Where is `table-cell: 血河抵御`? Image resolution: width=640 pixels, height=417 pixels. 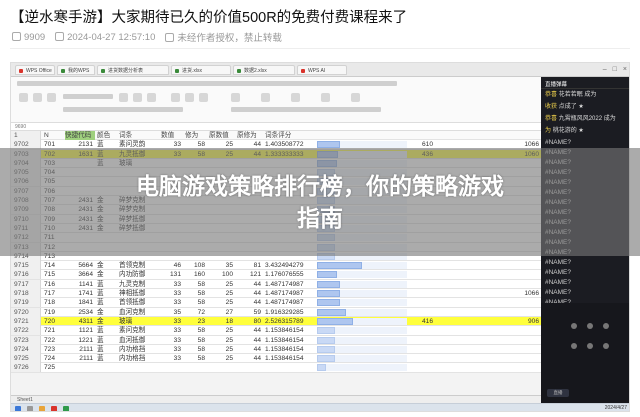 table-cell: 血河抵御 is located at coordinates (139, 340).